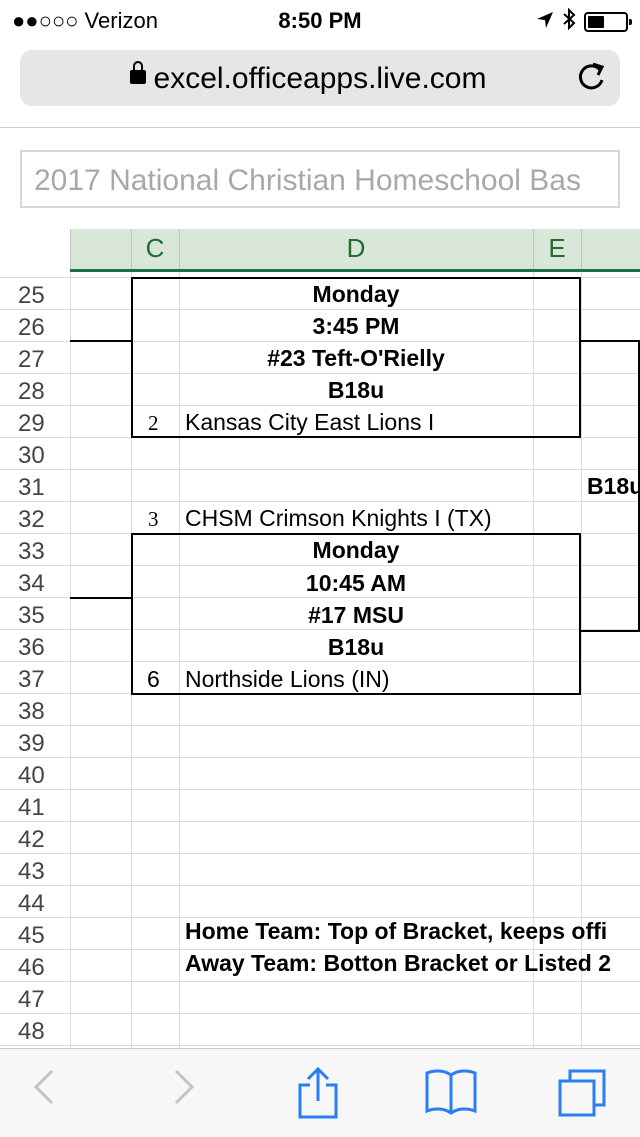 This screenshot has height=1137, width=640. I want to click on reload-icon, so click(591, 79).